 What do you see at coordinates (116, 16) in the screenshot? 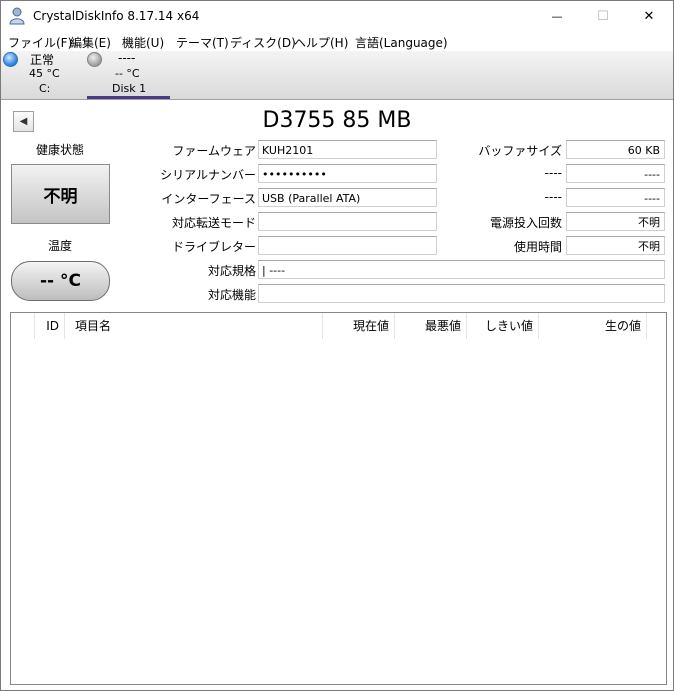
I see `window-title: CrystalDiskInfo 8.17.14 x64` at bounding box center [116, 16].